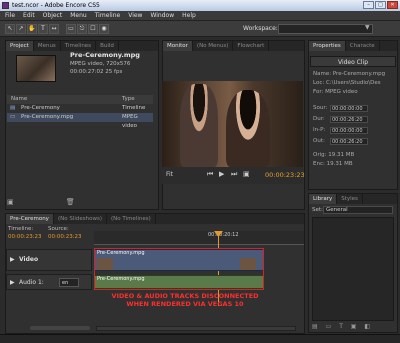 This screenshot has width=400, height=343. I want to click on tab-styles: Styles, so click(350, 199).